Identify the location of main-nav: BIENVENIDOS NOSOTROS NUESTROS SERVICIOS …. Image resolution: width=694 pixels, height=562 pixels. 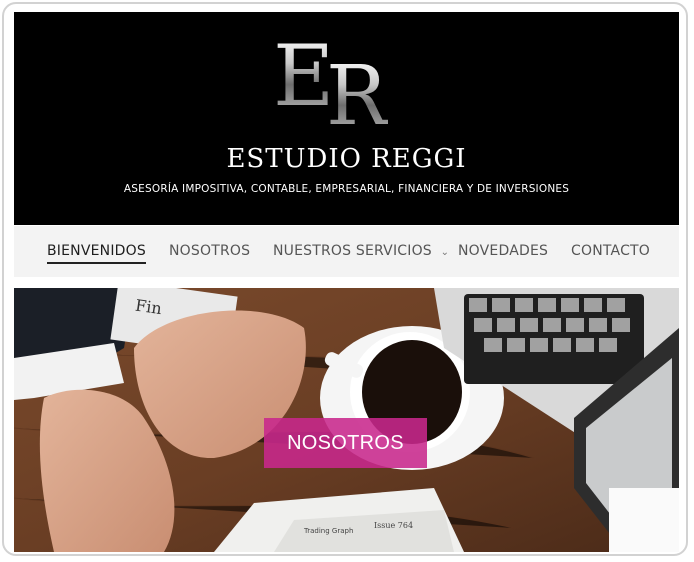
(346, 251).